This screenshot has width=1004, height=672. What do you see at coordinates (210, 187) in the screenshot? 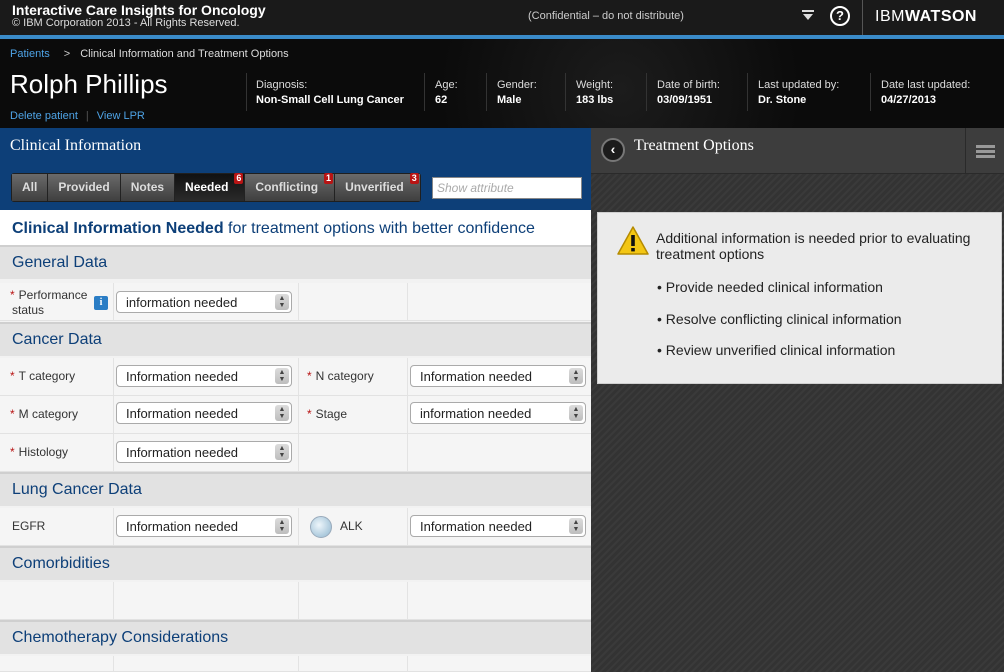
I see `filter-tab-needed: Needed 6` at bounding box center [210, 187].